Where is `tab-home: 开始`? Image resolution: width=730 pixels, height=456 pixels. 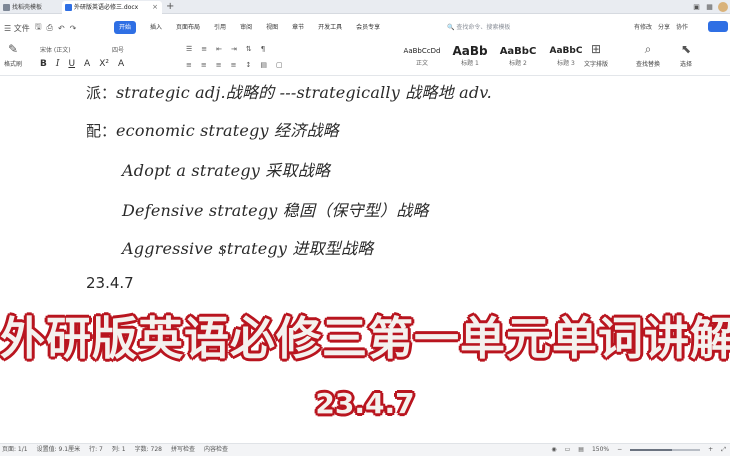 tab-home: 开始 is located at coordinates (125, 27).